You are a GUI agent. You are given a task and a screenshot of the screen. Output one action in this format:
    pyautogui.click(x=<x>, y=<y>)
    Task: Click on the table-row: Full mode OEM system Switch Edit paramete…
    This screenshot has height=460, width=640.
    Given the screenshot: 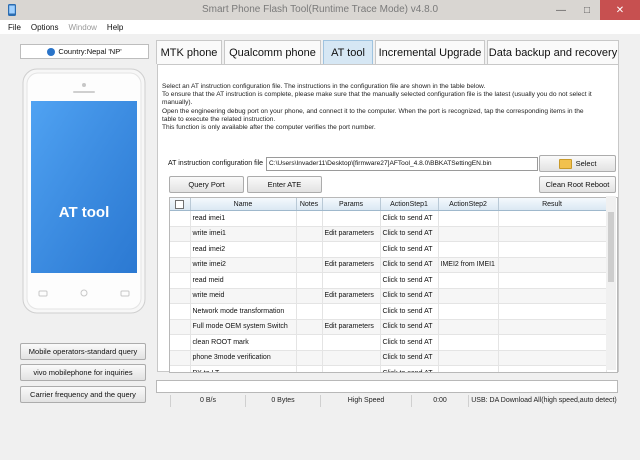 What is the action you would take?
    pyautogui.click(x=388, y=327)
    